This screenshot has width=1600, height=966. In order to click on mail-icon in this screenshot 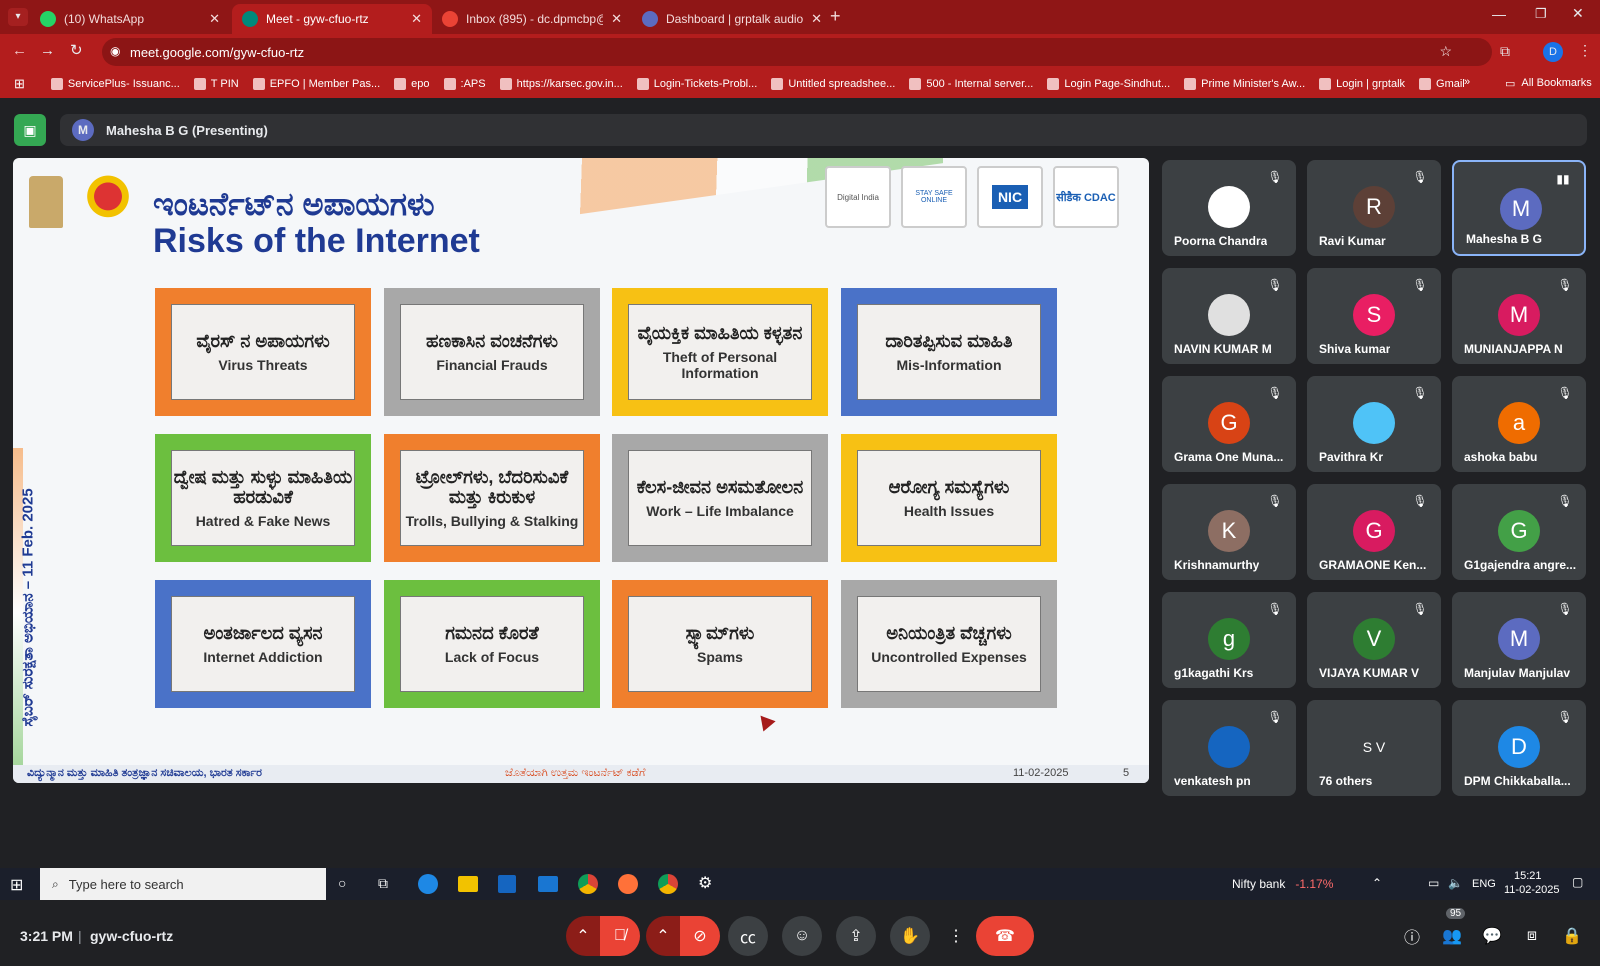, I will do `click(548, 884)`.